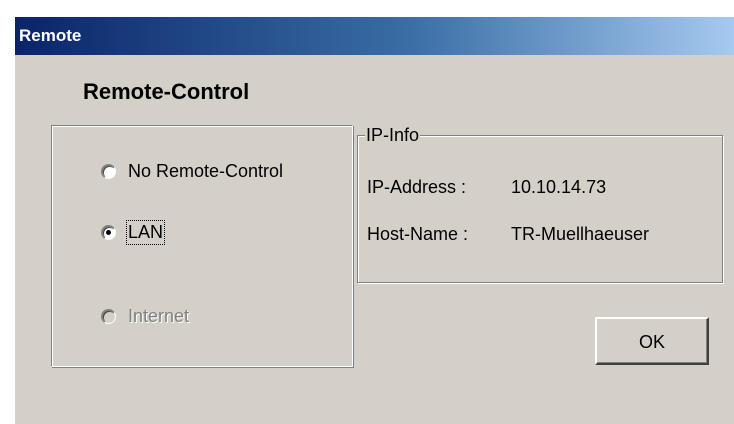  What do you see at coordinates (652, 341) in the screenshot?
I see `ok-button: OK` at bounding box center [652, 341].